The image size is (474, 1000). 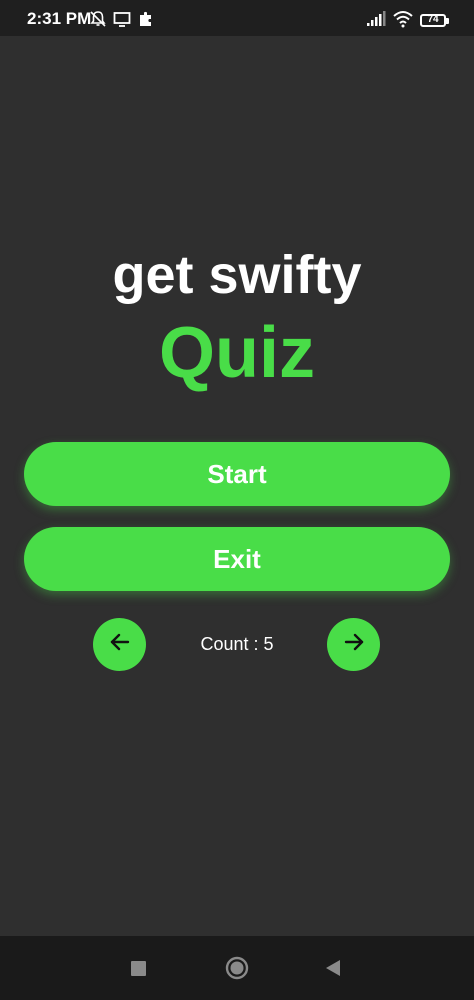 What do you see at coordinates (59, 18) in the screenshot?
I see `status-time: 2:31 PM` at bounding box center [59, 18].